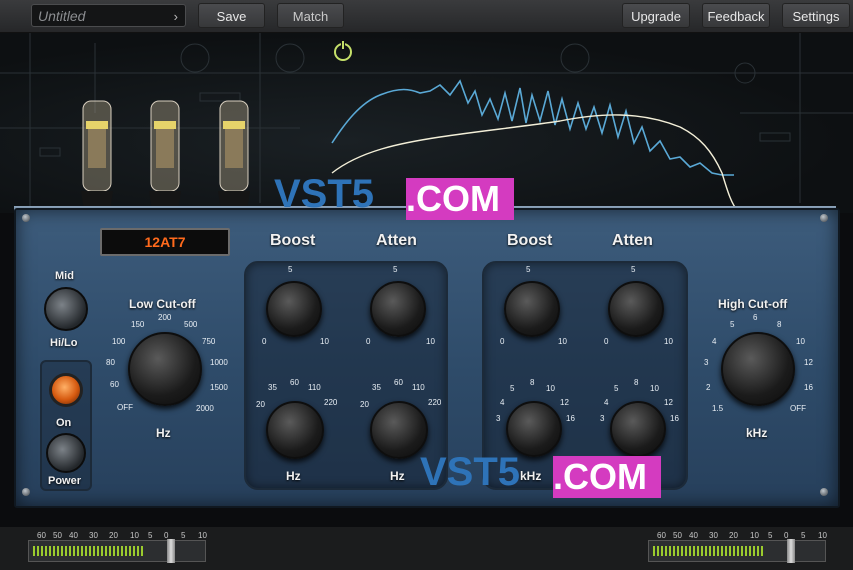 This screenshot has height=570, width=853. I want to click on low-cut-scale: 1500, so click(219, 387).